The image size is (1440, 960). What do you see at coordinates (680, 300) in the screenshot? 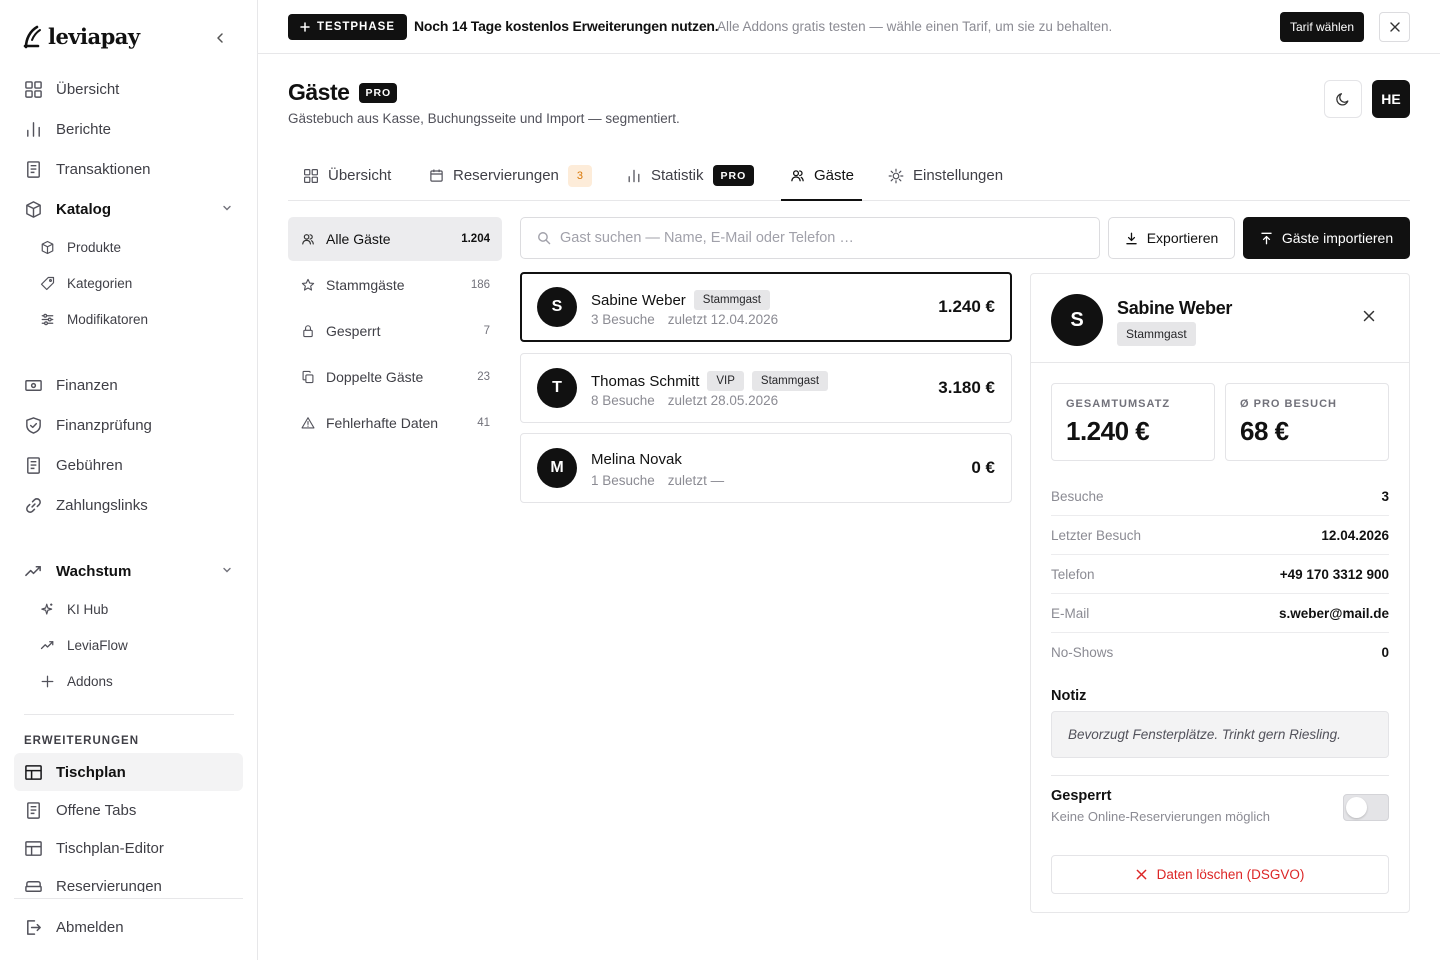
I see `guest-name-row: Sabine Weber Stammgast` at bounding box center [680, 300].